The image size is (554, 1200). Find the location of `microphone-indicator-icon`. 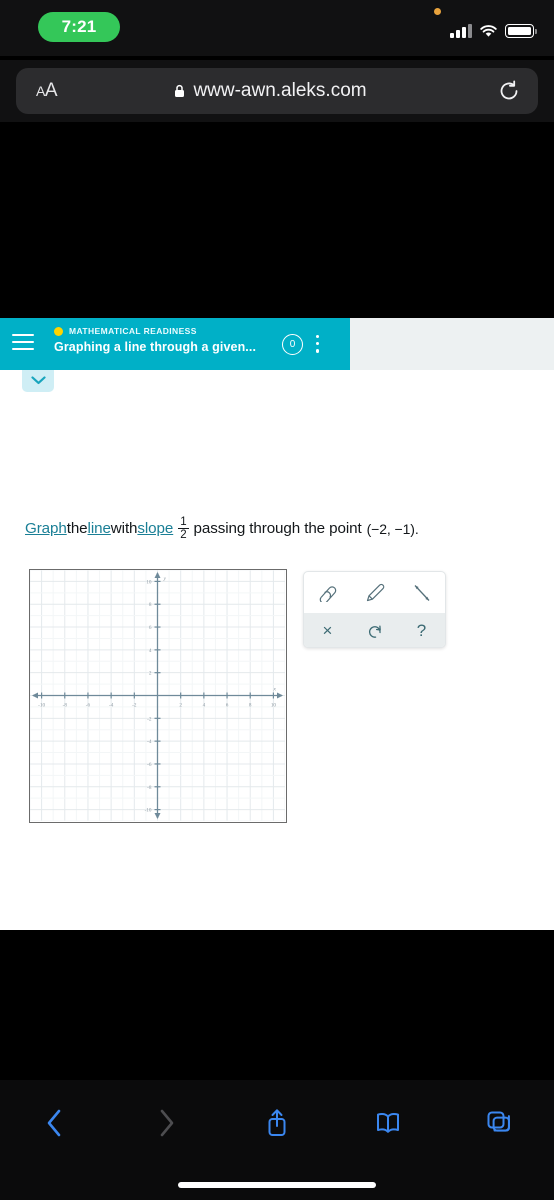

microphone-indicator-icon is located at coordinates (437, 11).